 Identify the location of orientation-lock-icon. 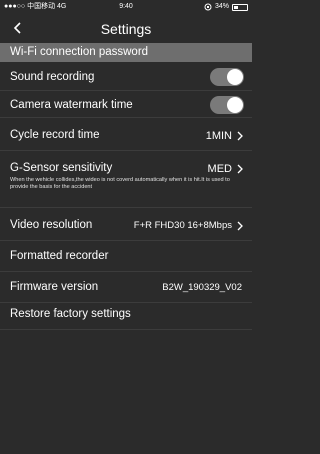
(208, 7).